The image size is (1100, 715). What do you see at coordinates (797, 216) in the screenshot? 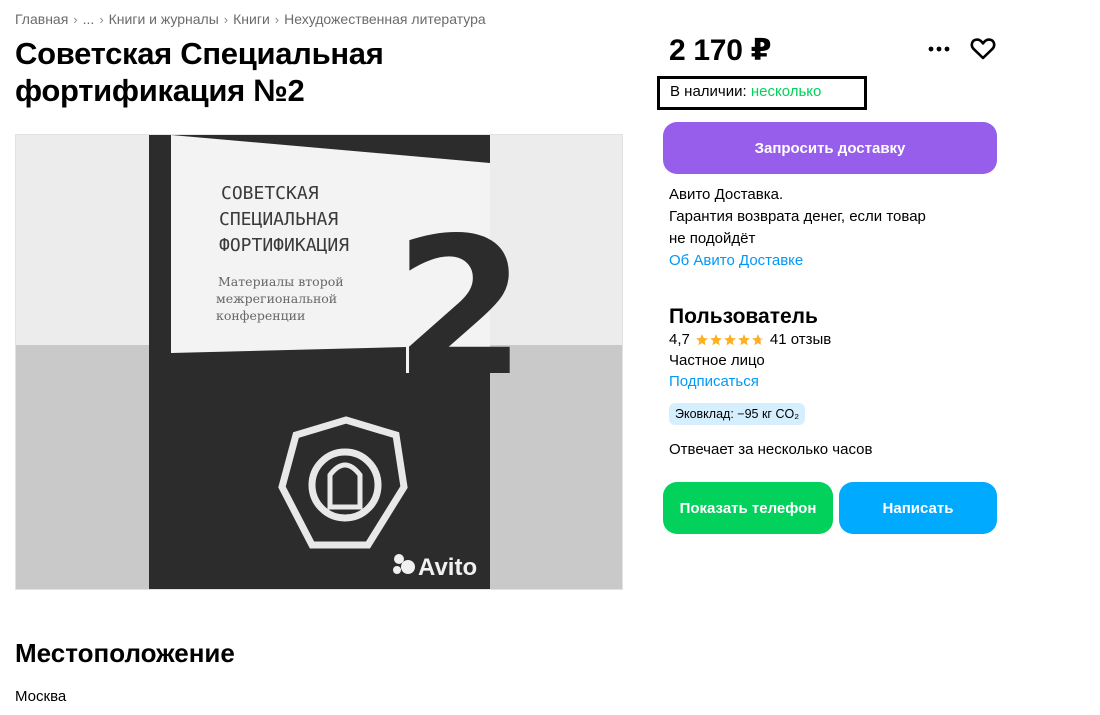
I see `delivery-info-line-2: Гарантия возврата денег, если товар` at bounding box center [797, 216].